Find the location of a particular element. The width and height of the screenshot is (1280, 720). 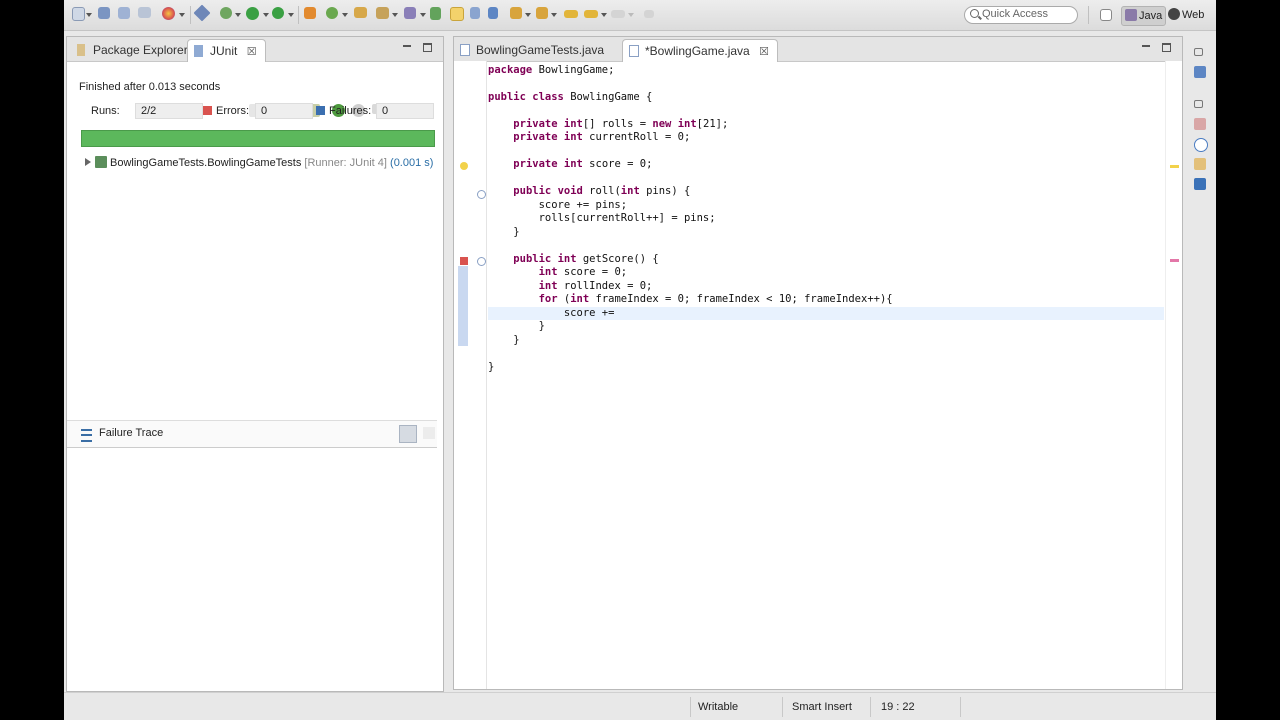

forward-icon is located at coordinates (618, 14).